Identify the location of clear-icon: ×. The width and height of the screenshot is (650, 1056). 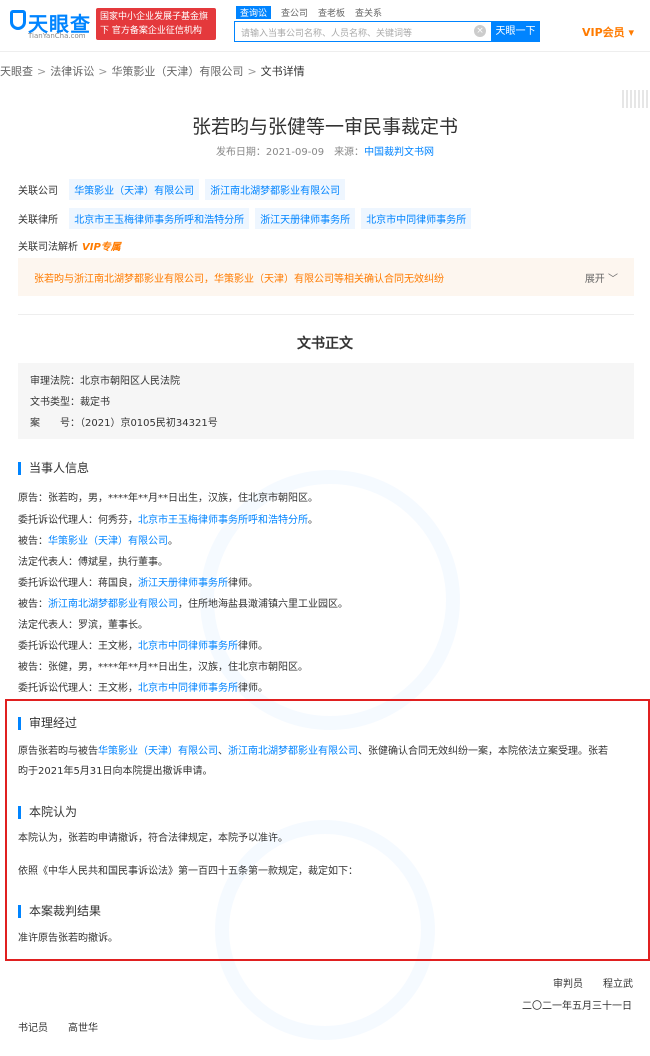
(480, 31).